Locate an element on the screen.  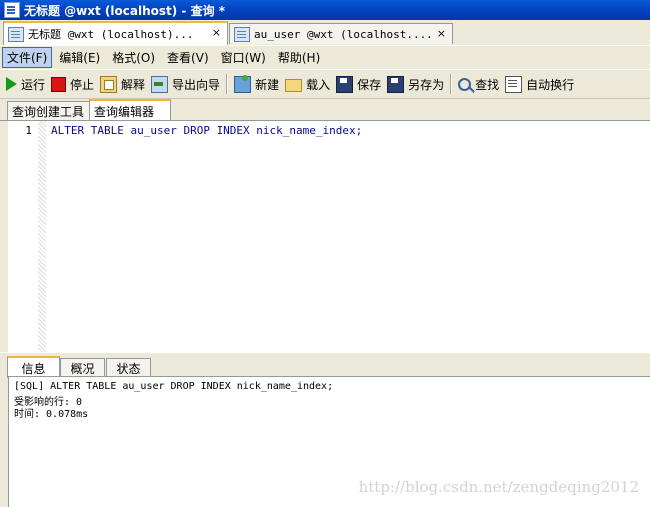
save-icon is located at coordinates (345, 84).